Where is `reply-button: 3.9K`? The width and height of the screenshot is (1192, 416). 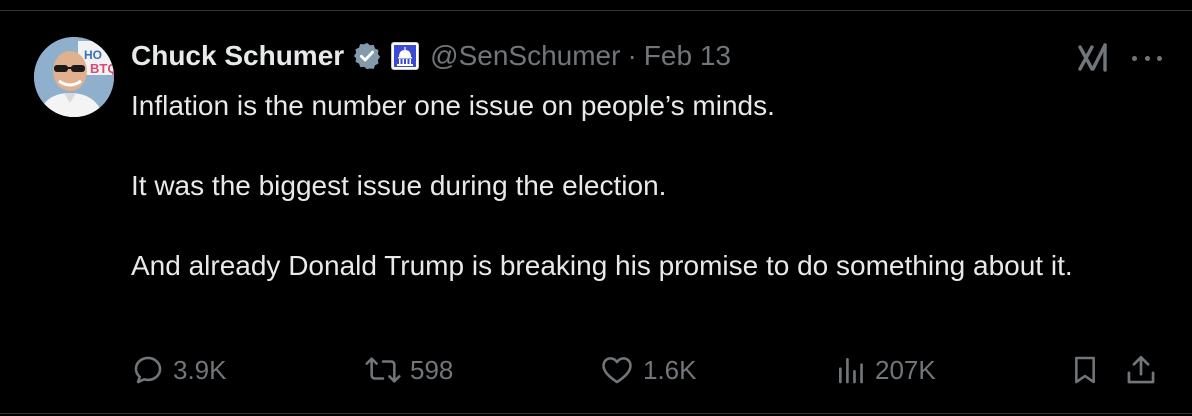
reply-button: 3.9K is located at coordinates (179, 370).